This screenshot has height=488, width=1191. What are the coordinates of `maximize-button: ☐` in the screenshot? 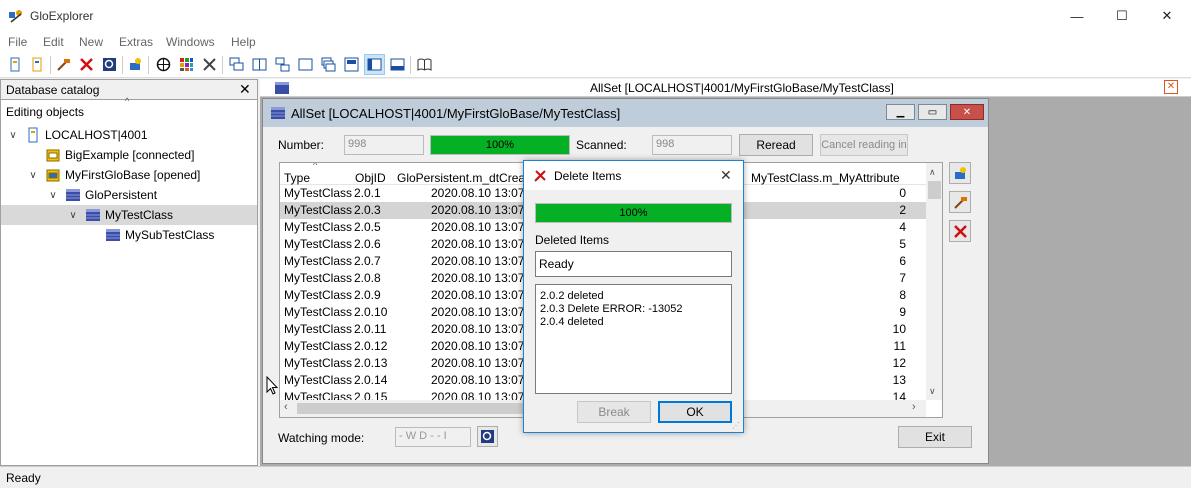 It's located at (1122, 16).